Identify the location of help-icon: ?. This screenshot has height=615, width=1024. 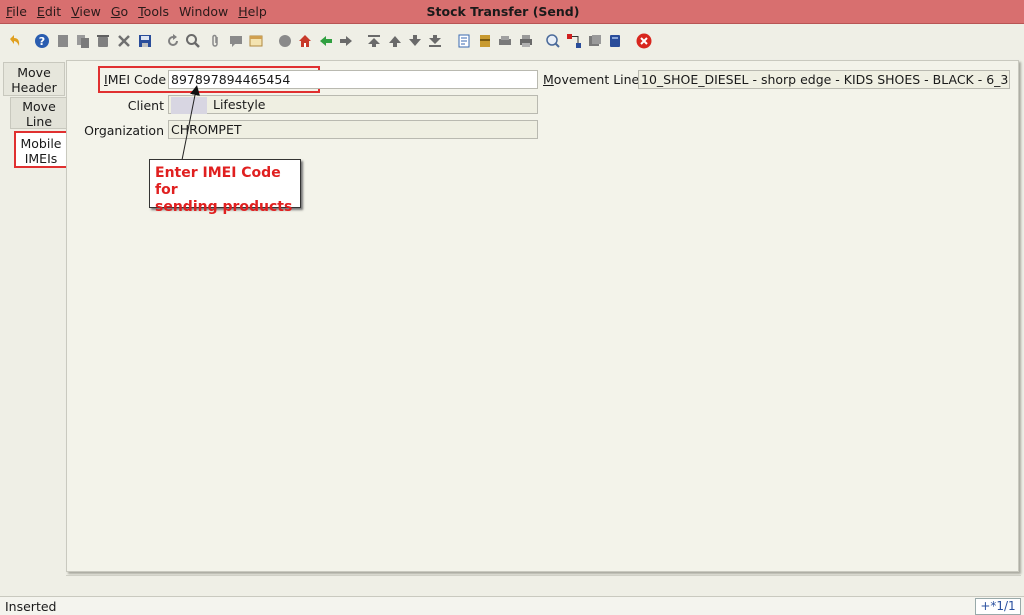
(42, 41).